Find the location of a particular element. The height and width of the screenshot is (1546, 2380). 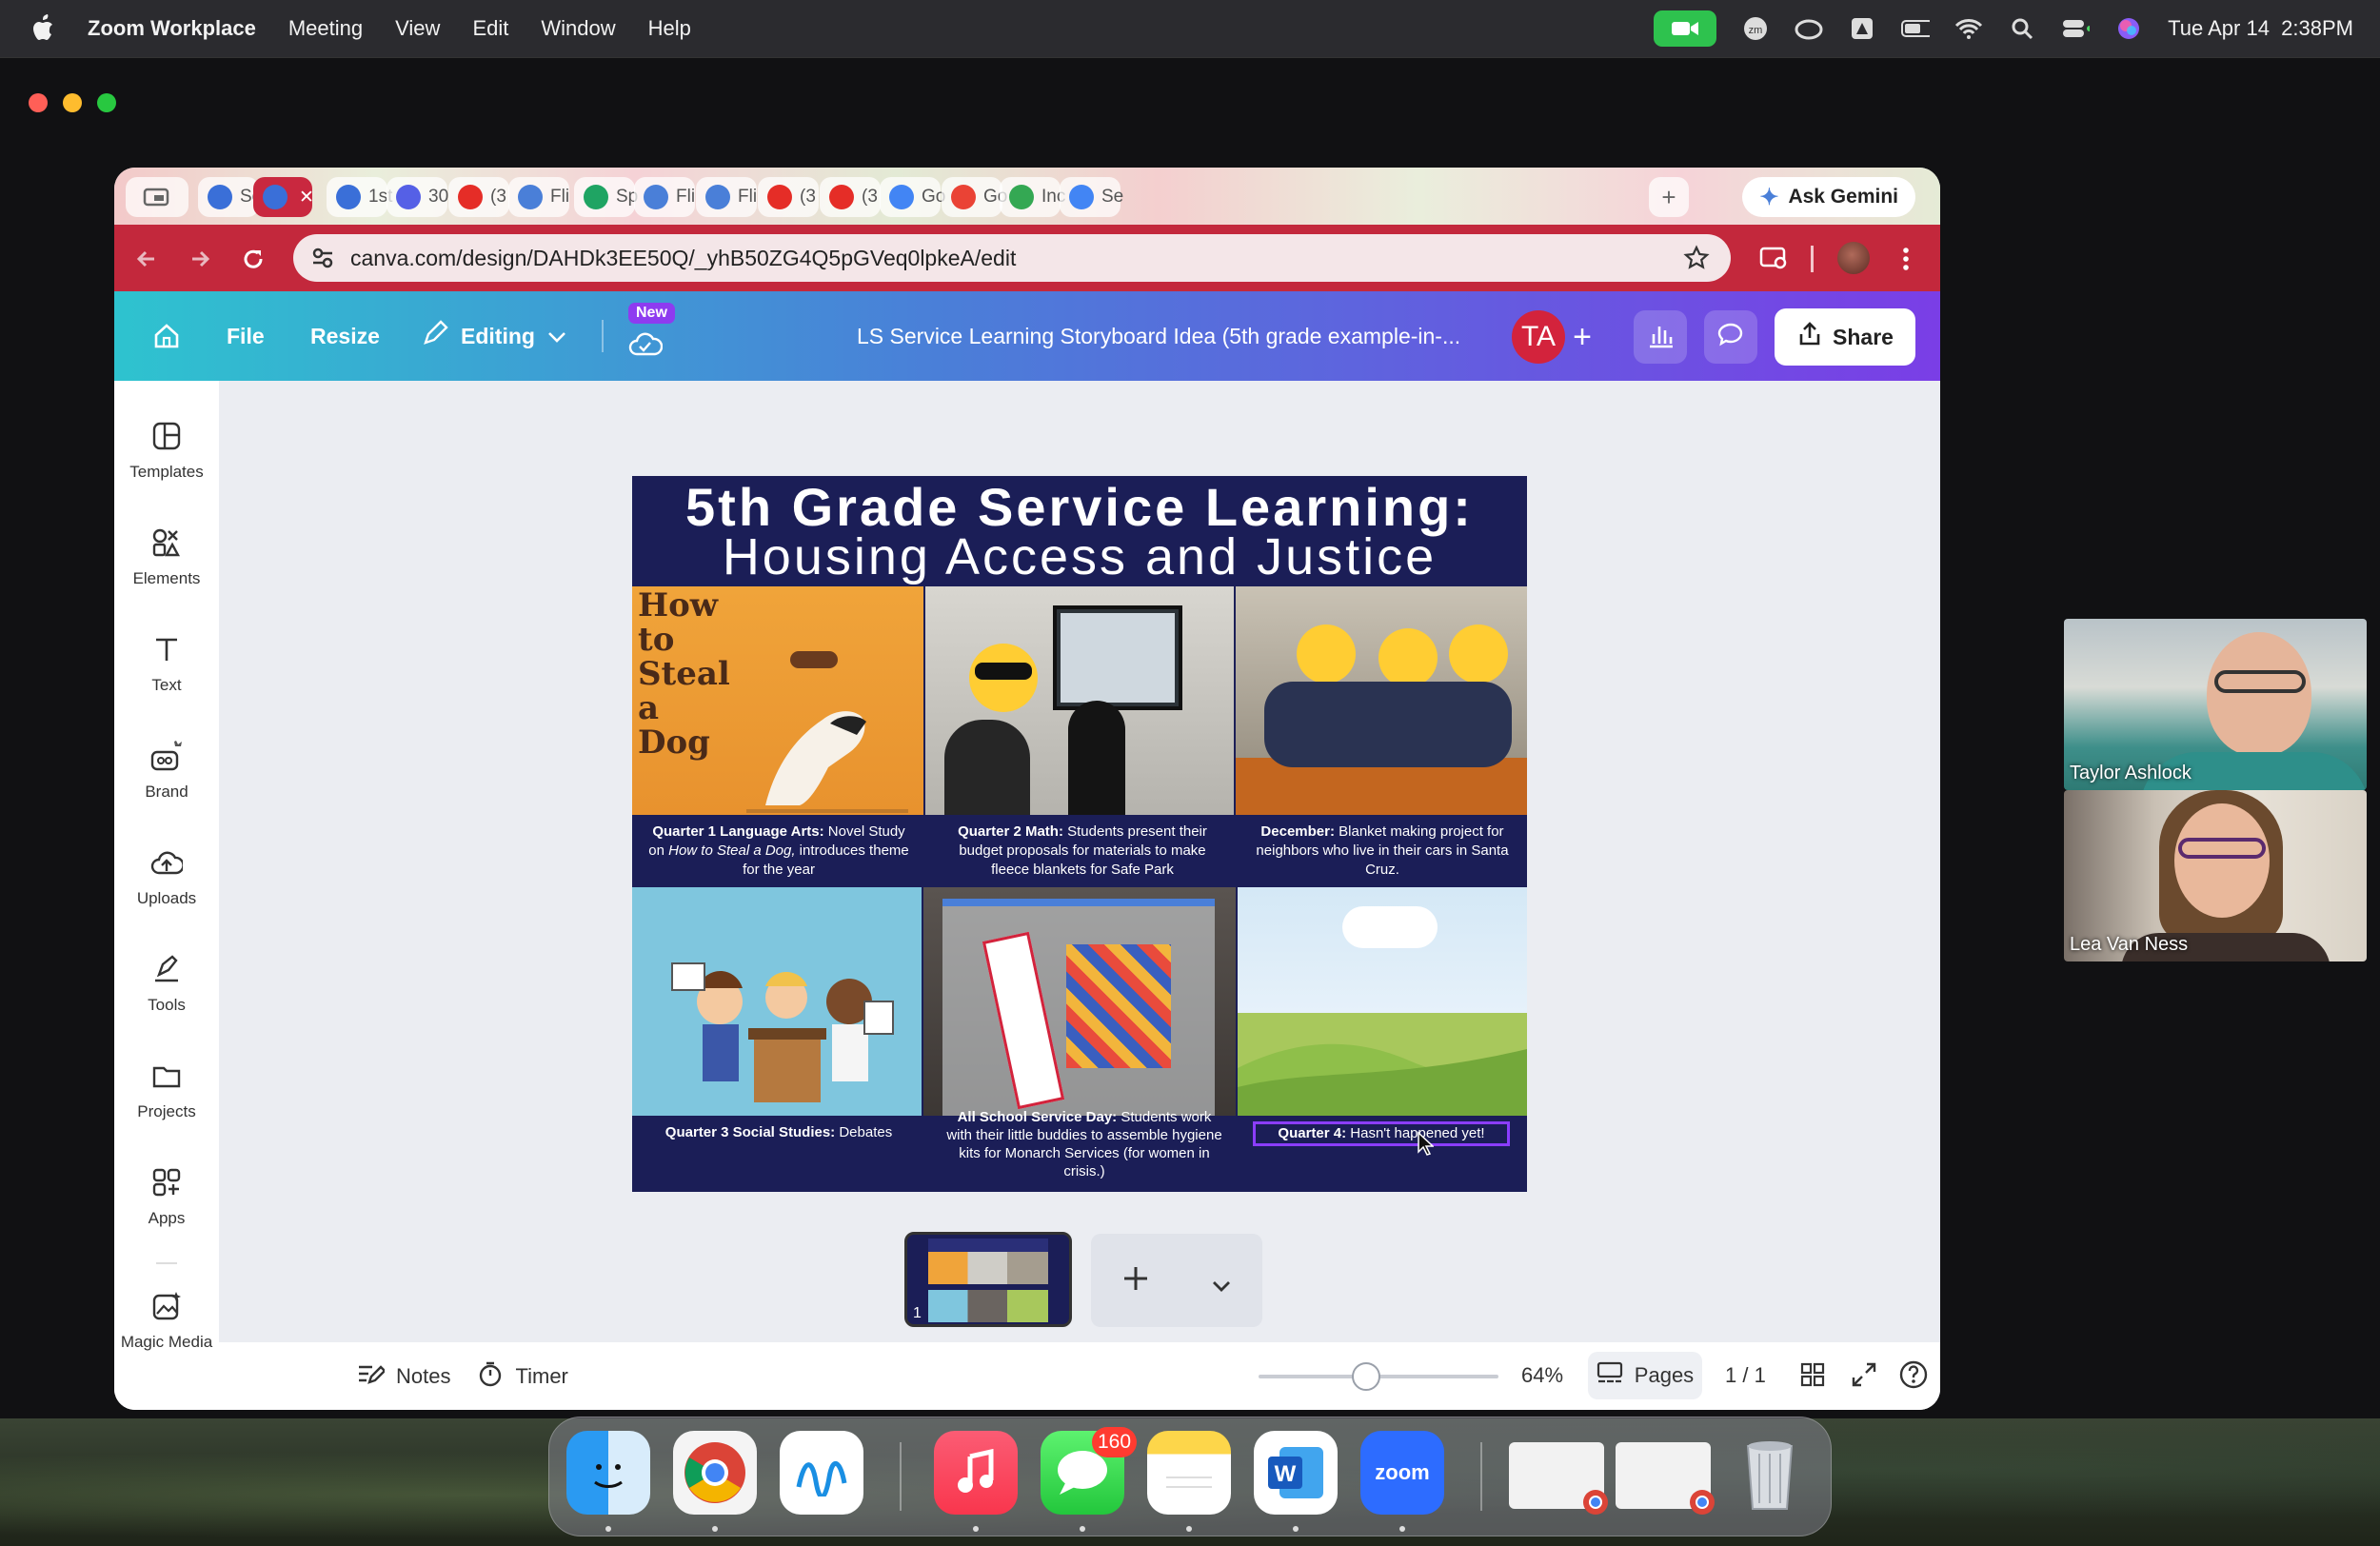

wifi-icon is located at coordinates (1969, 28).